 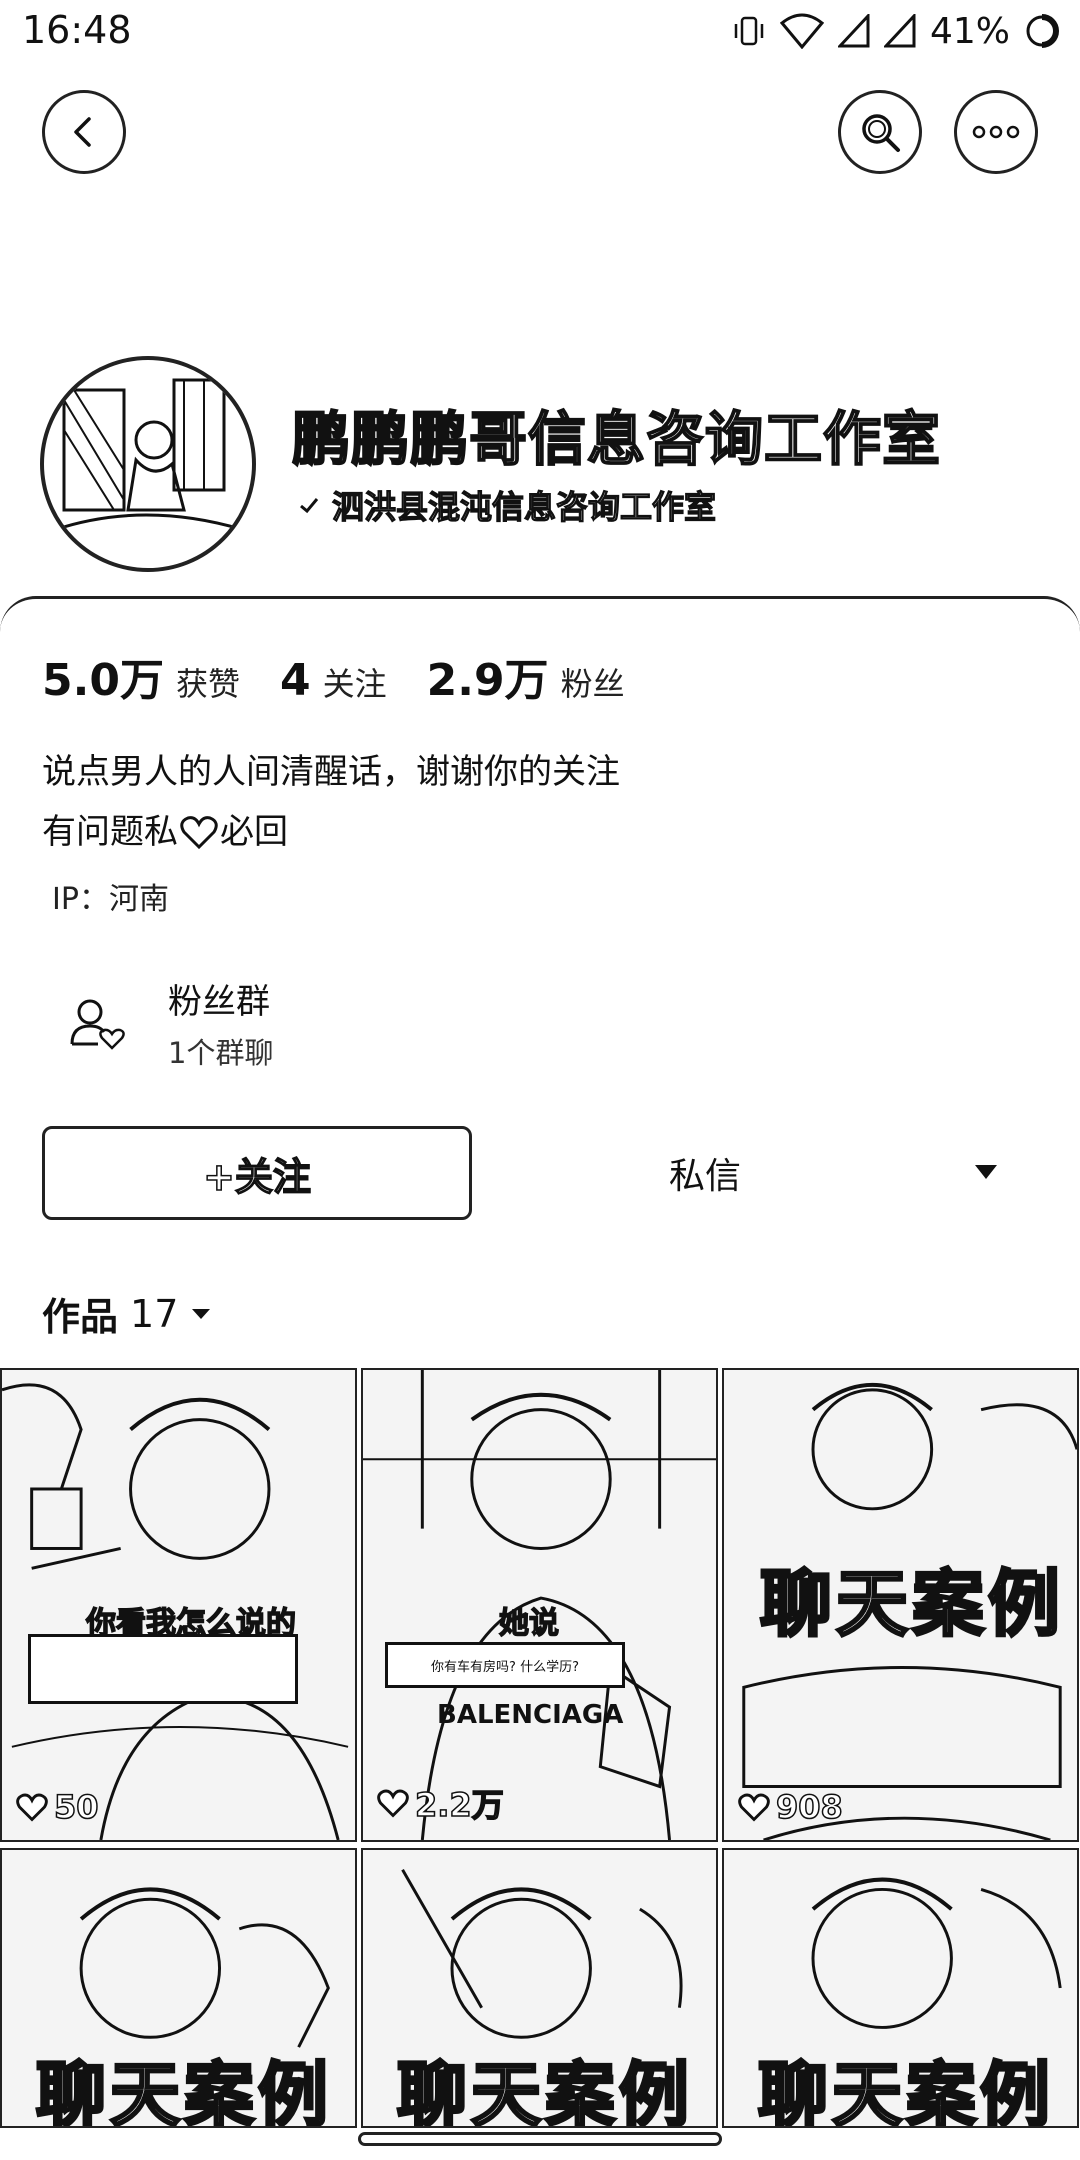 What do you see at coordinates (528, 1623) in the screenshot?
I see `thumbnail-caption: 她说` at bounding box center [528, 1623].